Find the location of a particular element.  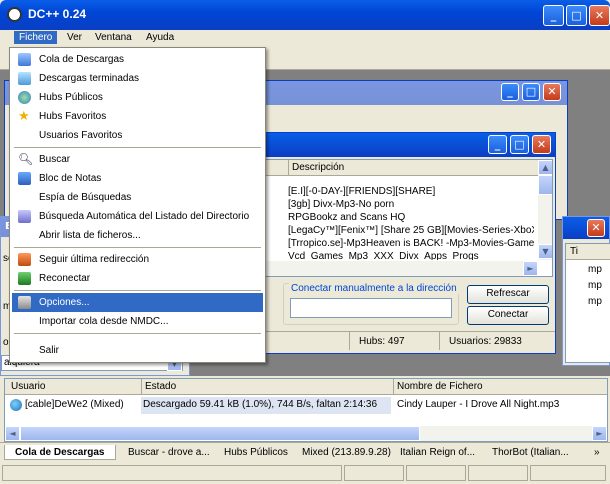

manual-connect-label: Conectar manualmente a la dirección is located at coordinates (374, 288).